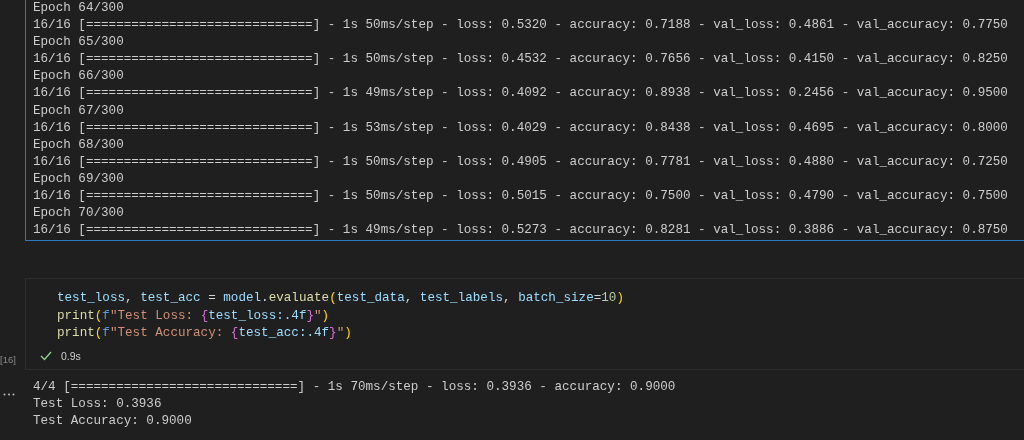 This screenshot has width=1024, height=440. What do you see at coordinates (521, 94) in the screenshot?
I see `output-line: 16/16 [==============================] - 1s 49ms/step - loss: 0.4092 - accuracy: 0.8938 - val_loss: 0.2456 - val_accuracy: 0.9500` at bounding box center [521, 94].